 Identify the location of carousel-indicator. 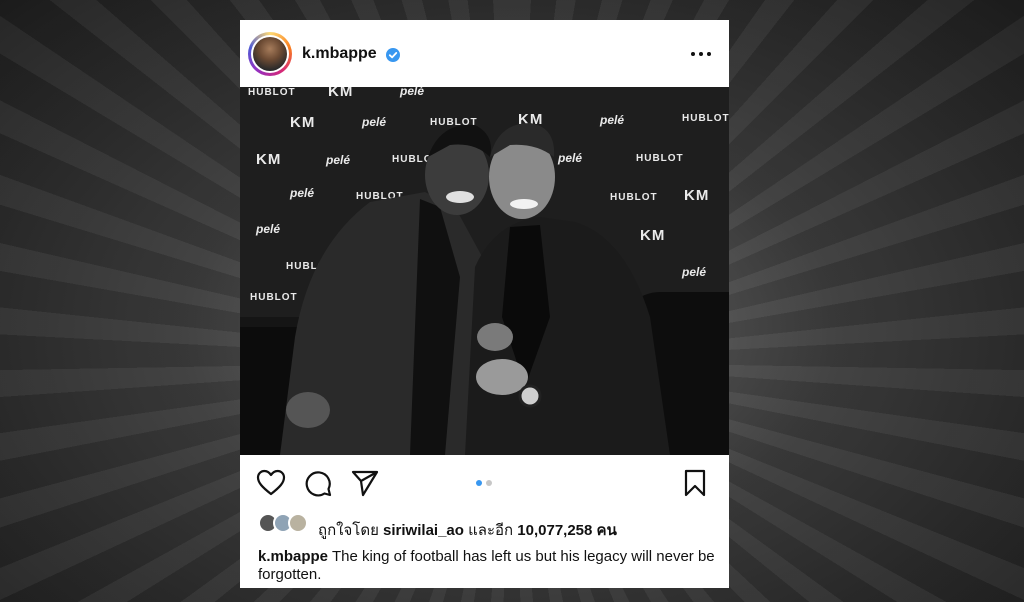
(484, 483).